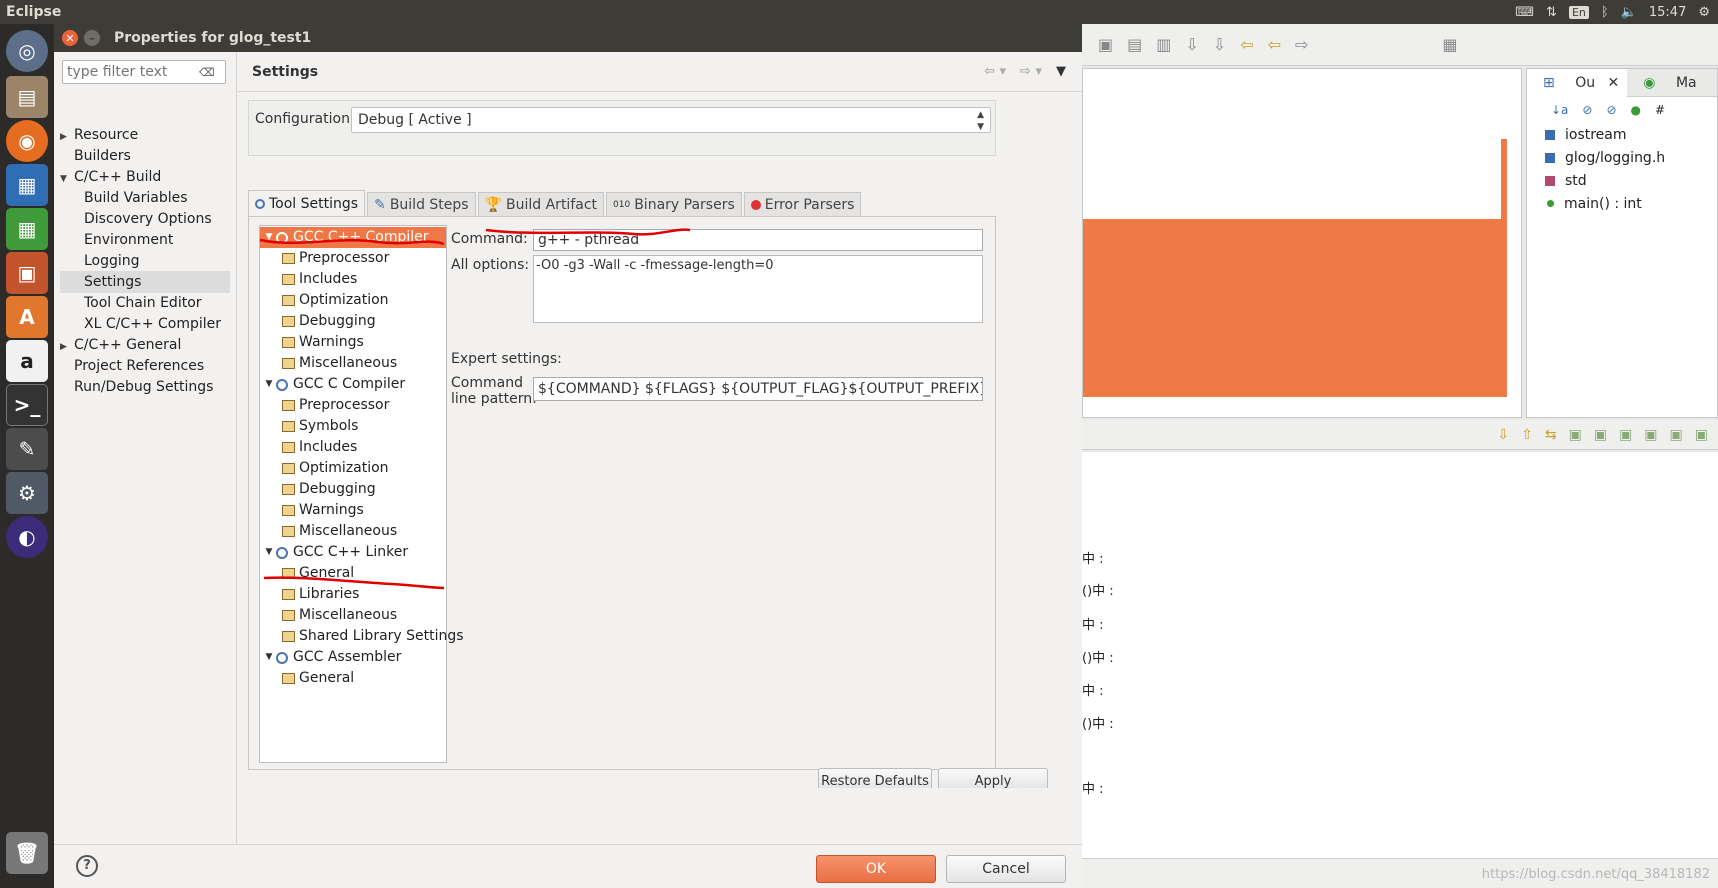 This screenshot has width=1718, height=888. What do you see at coordinates (1622, 134) in the screenshot?
I see `outline-item: iostream` at bounding box center [1622, 134].